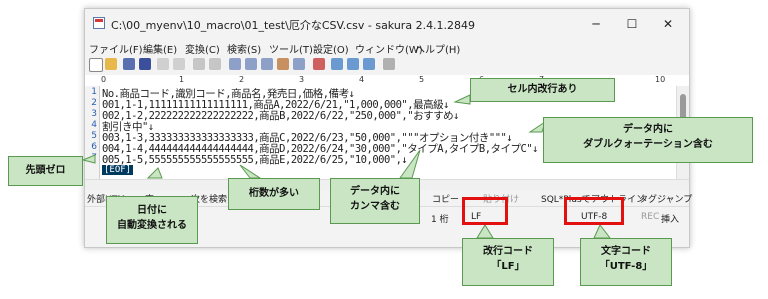  I want to click on ruler-mark: 0, so click(104, 79).